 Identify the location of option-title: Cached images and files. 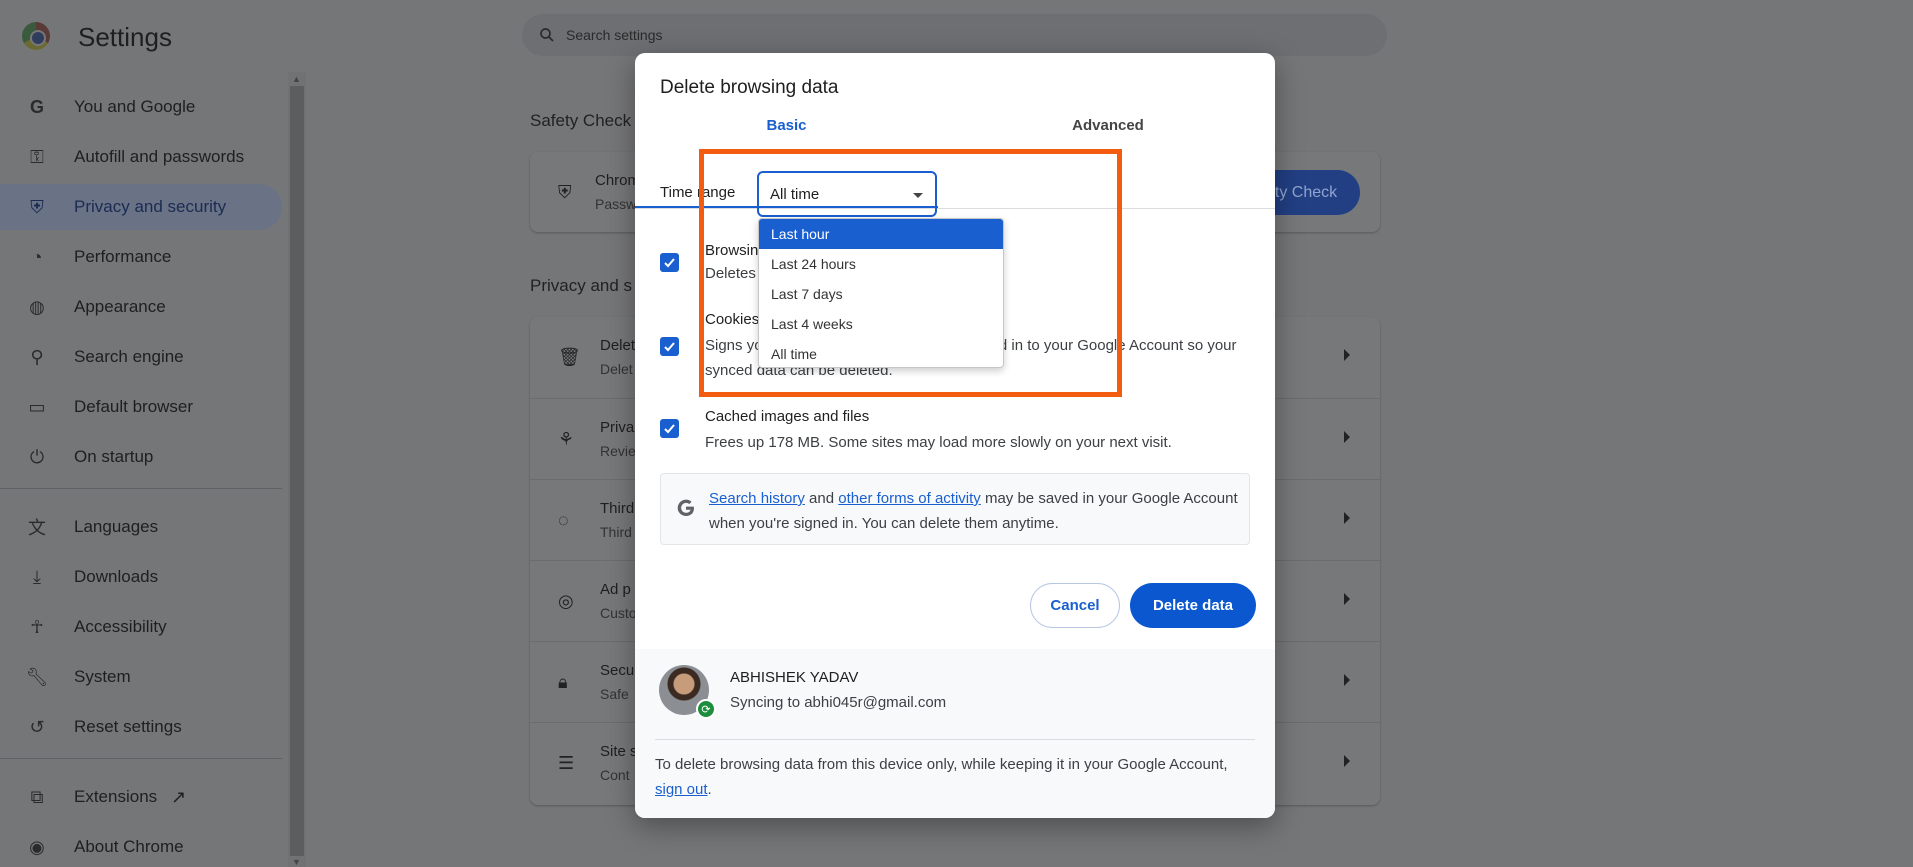
(787, 416).